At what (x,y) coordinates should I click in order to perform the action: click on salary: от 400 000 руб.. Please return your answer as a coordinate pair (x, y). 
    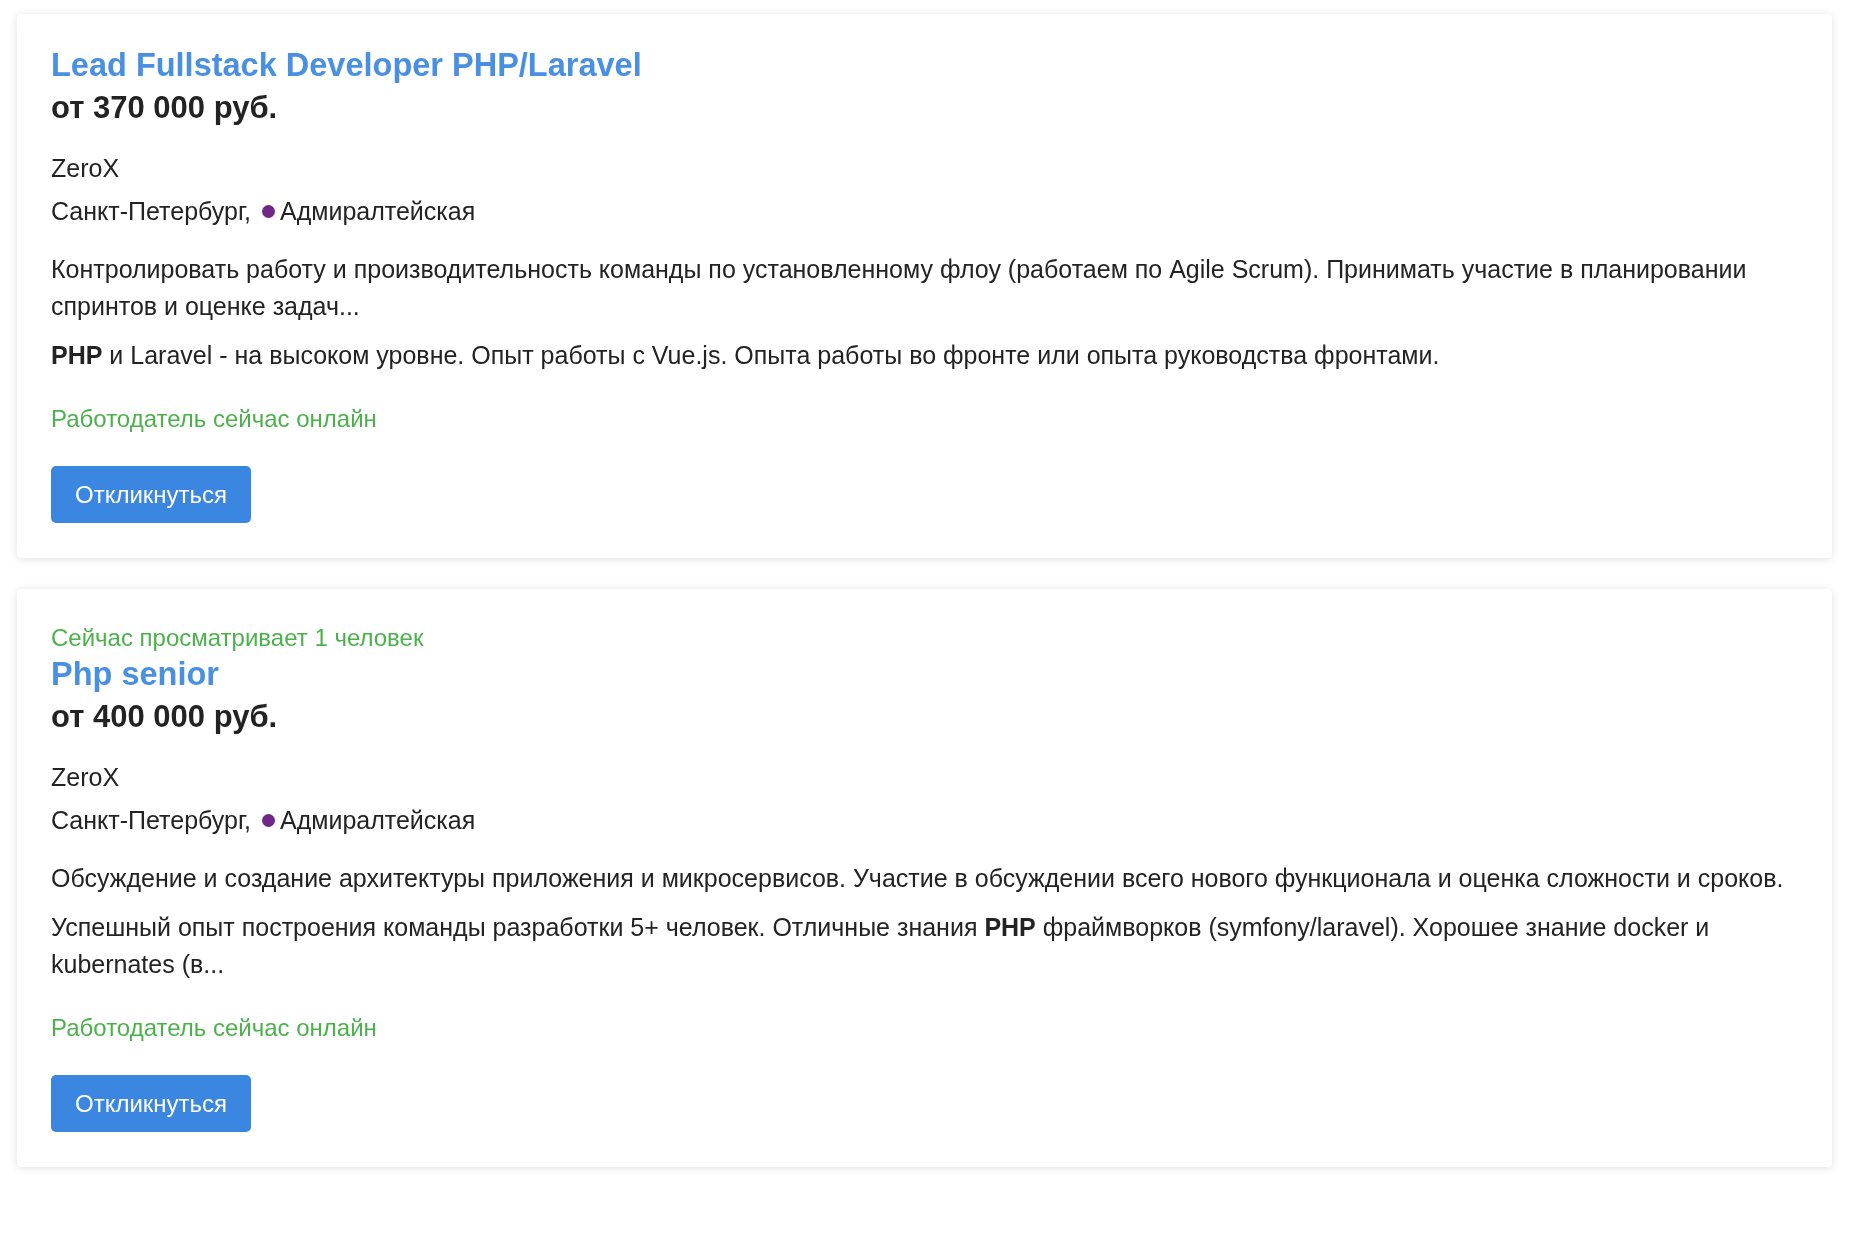
    Looking at the image, I should click on (164, 717).